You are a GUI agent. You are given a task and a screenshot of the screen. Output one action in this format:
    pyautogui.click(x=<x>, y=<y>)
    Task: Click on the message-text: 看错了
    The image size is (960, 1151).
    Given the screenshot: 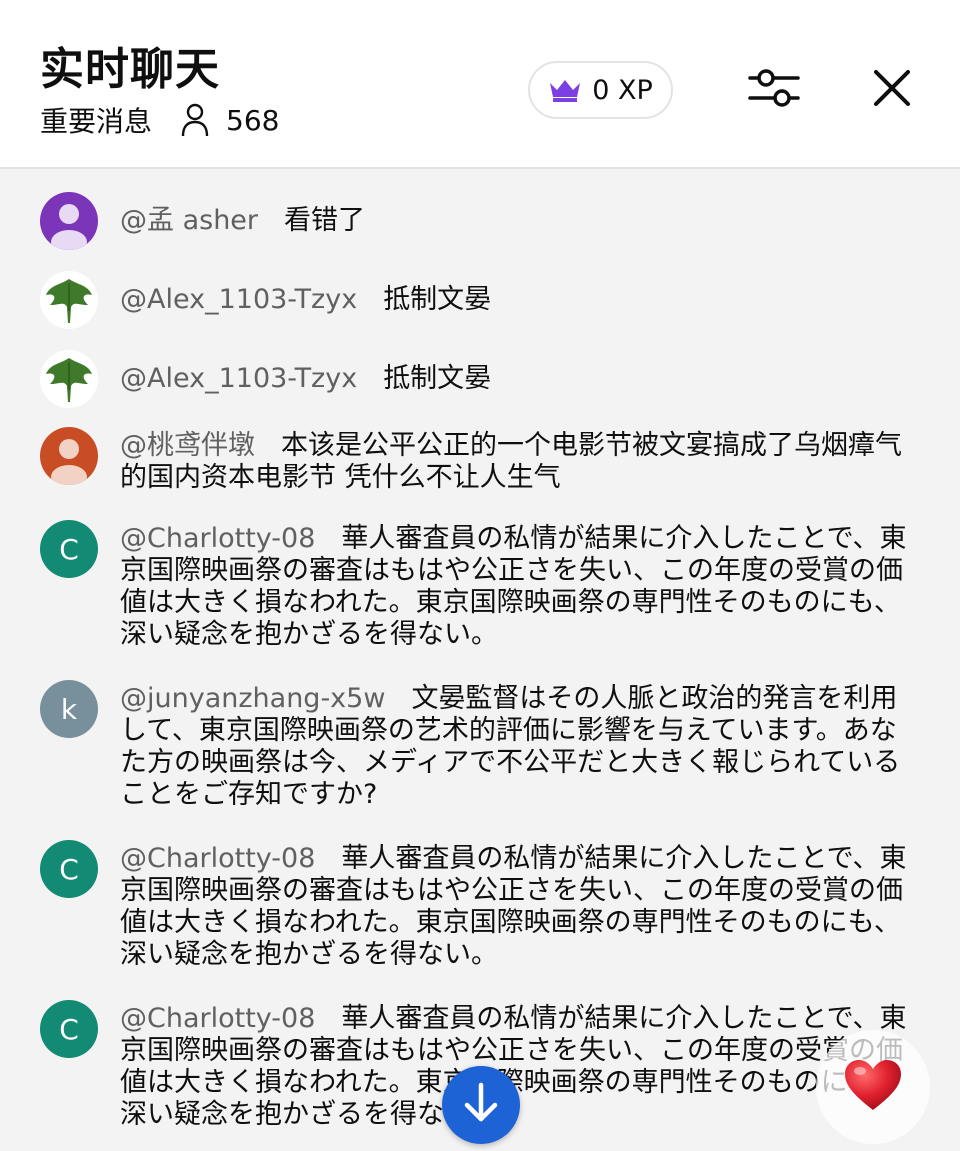 What is the action you would take?
    pyautogui.click(x=325, y=220)
    